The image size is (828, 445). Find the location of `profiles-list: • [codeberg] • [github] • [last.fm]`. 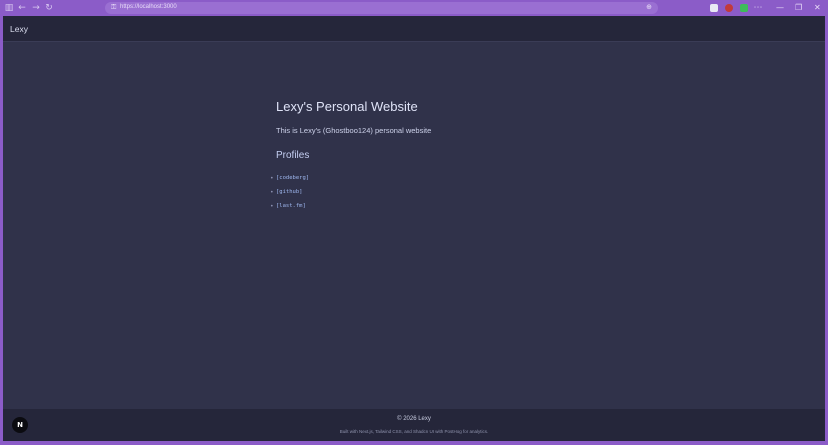

profiles-list: • [codeberg] • [github] • [last.fm] is located at coordinates (423, 196).